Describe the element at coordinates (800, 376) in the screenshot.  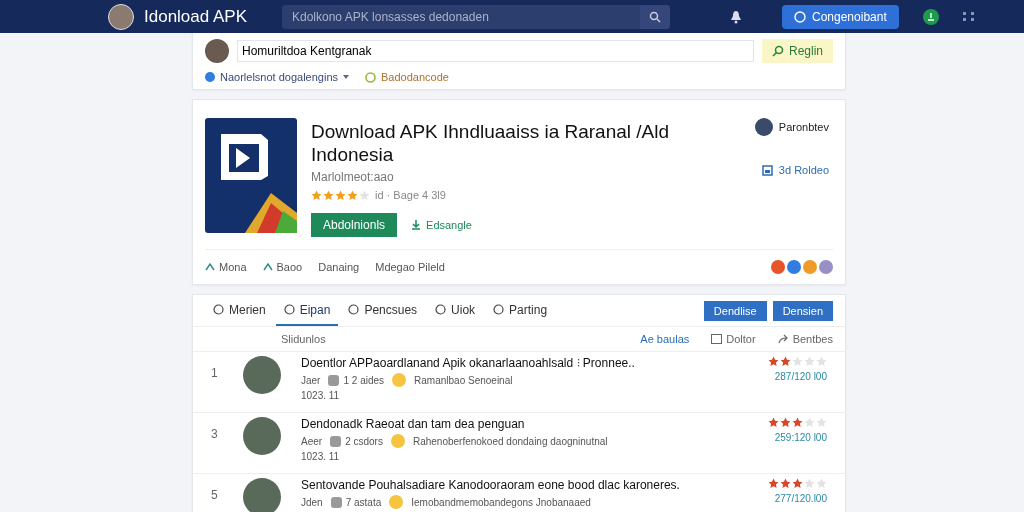
I see `review-score: 287/120 l00` at that location.